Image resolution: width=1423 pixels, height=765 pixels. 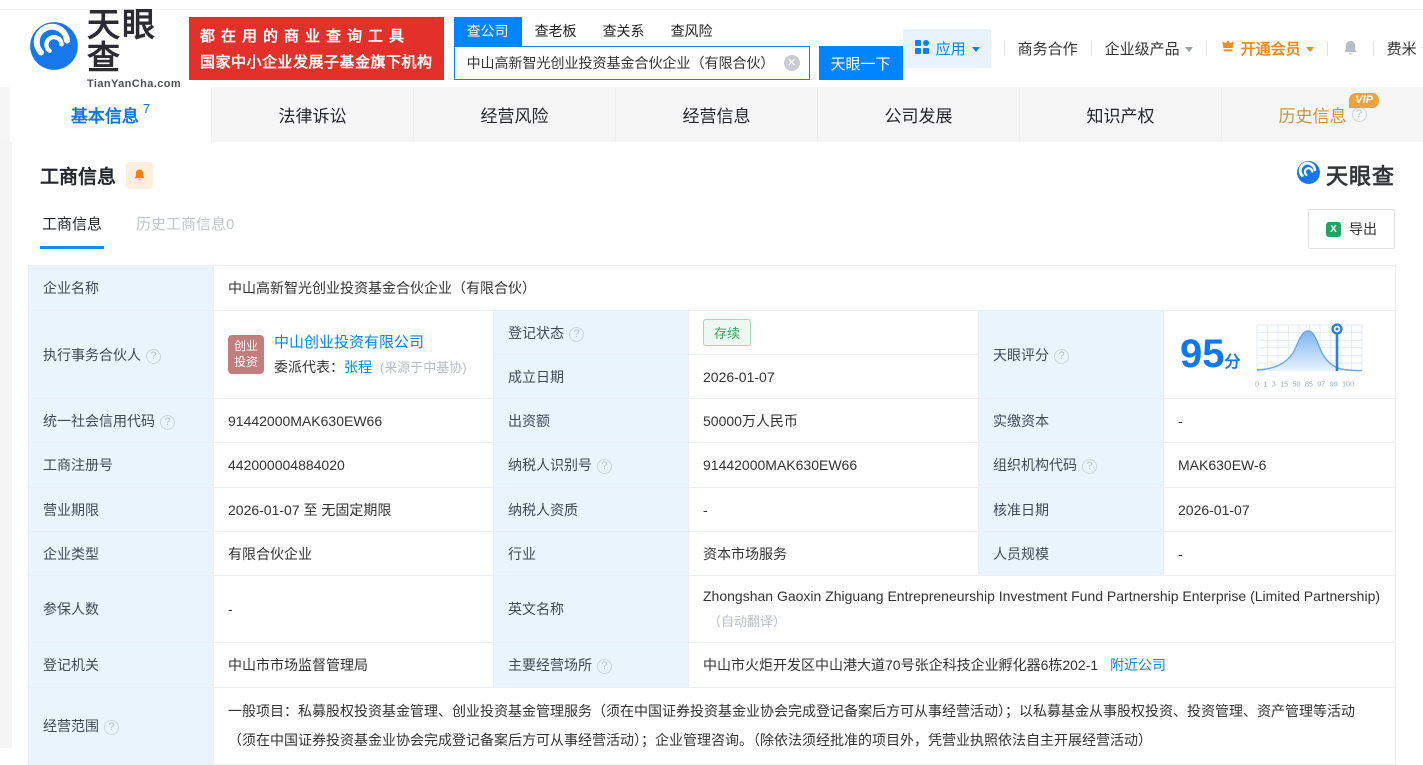 I want to click on search-block: 查公司 查老板 查关系 查风险 ✕ 天眼一下, so click(x=678, y=48).